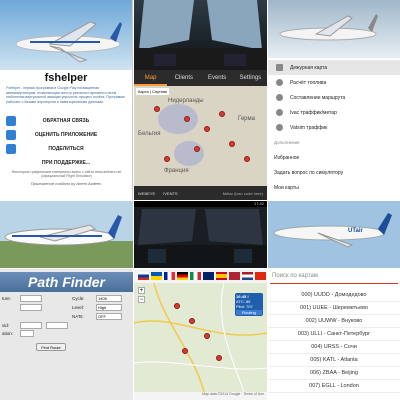  Describe the element at coordinates (224, 193) in the screenshot. I see `metar-input: Metar (icao code here)` at that location.